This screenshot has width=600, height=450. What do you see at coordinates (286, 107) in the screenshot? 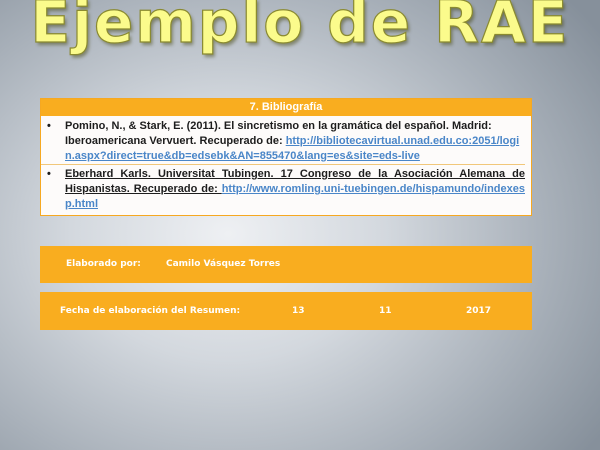
I see `bibliography-header: 7. Bibliografía` at bounding box center [286, 107].